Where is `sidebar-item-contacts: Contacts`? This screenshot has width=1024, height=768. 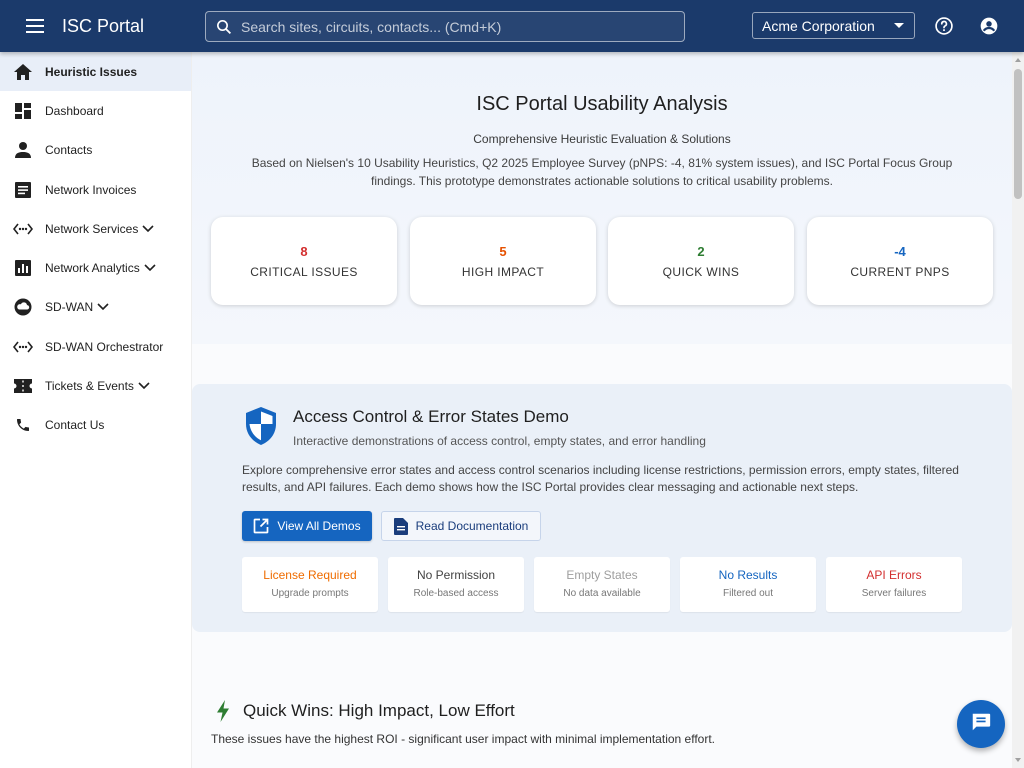 sidebar-item-contacts: Contacts is located at coordinates (95, 150).